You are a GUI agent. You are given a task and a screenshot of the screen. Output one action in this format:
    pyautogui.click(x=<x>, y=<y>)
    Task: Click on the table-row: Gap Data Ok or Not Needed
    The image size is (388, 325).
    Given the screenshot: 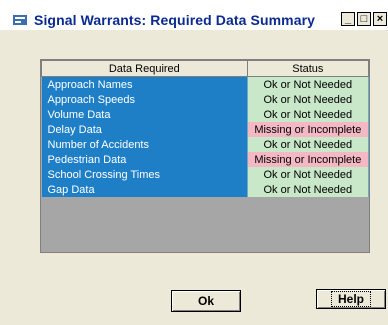 What is the action you would take?
    pyautogui.click(x=205, y=189)
    